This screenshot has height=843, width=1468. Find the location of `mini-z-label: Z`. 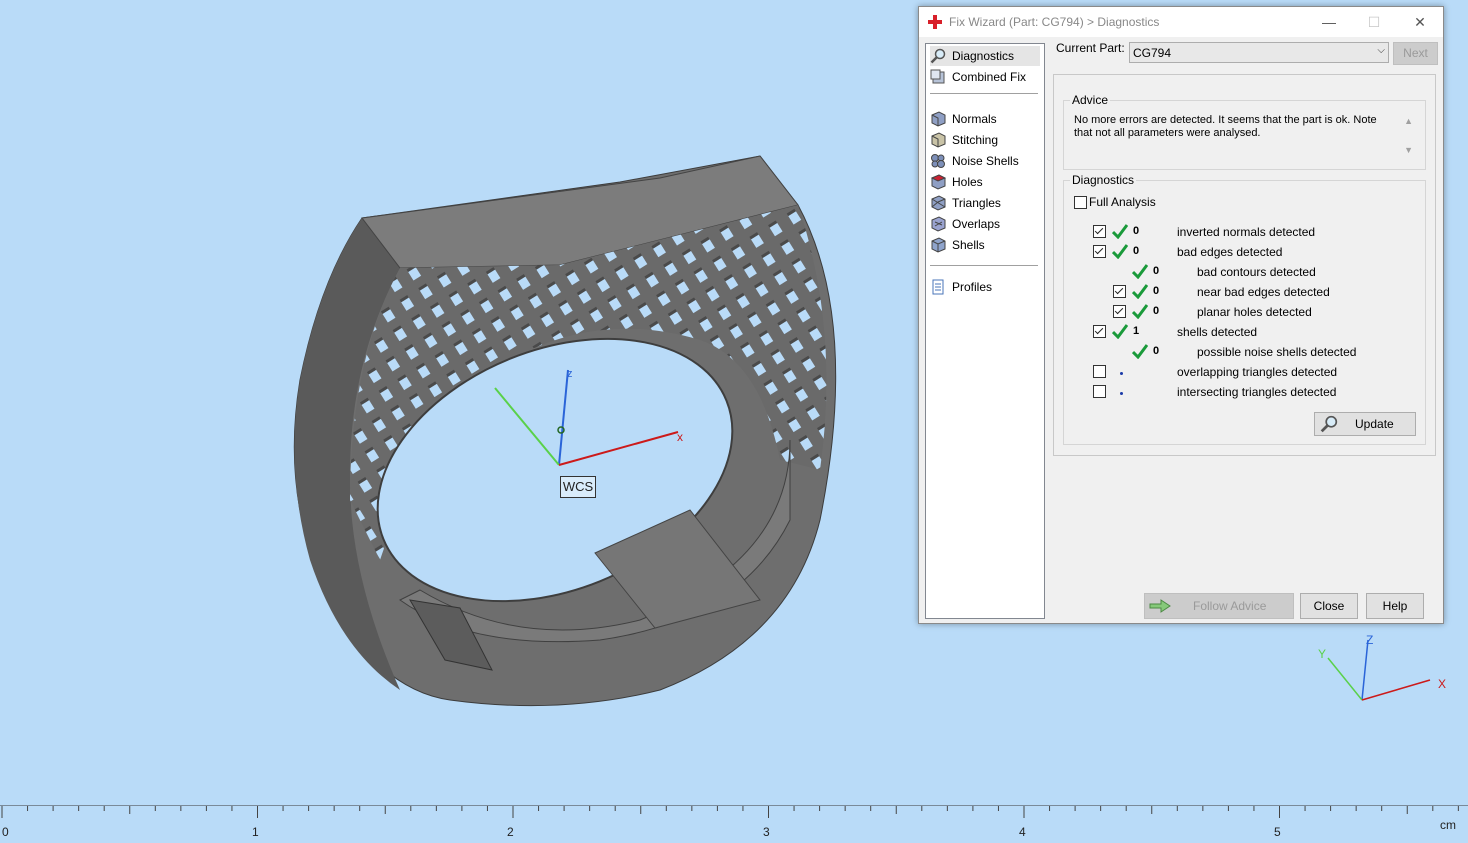

mini-z-label: Z is located at coordinates (1369, 640).